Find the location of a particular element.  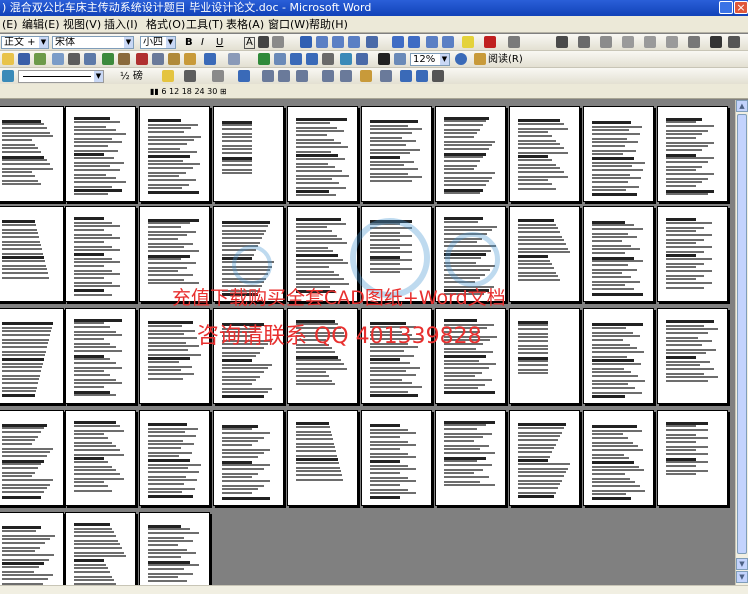

increase-indent-icon is located at coordinates (448, 42).